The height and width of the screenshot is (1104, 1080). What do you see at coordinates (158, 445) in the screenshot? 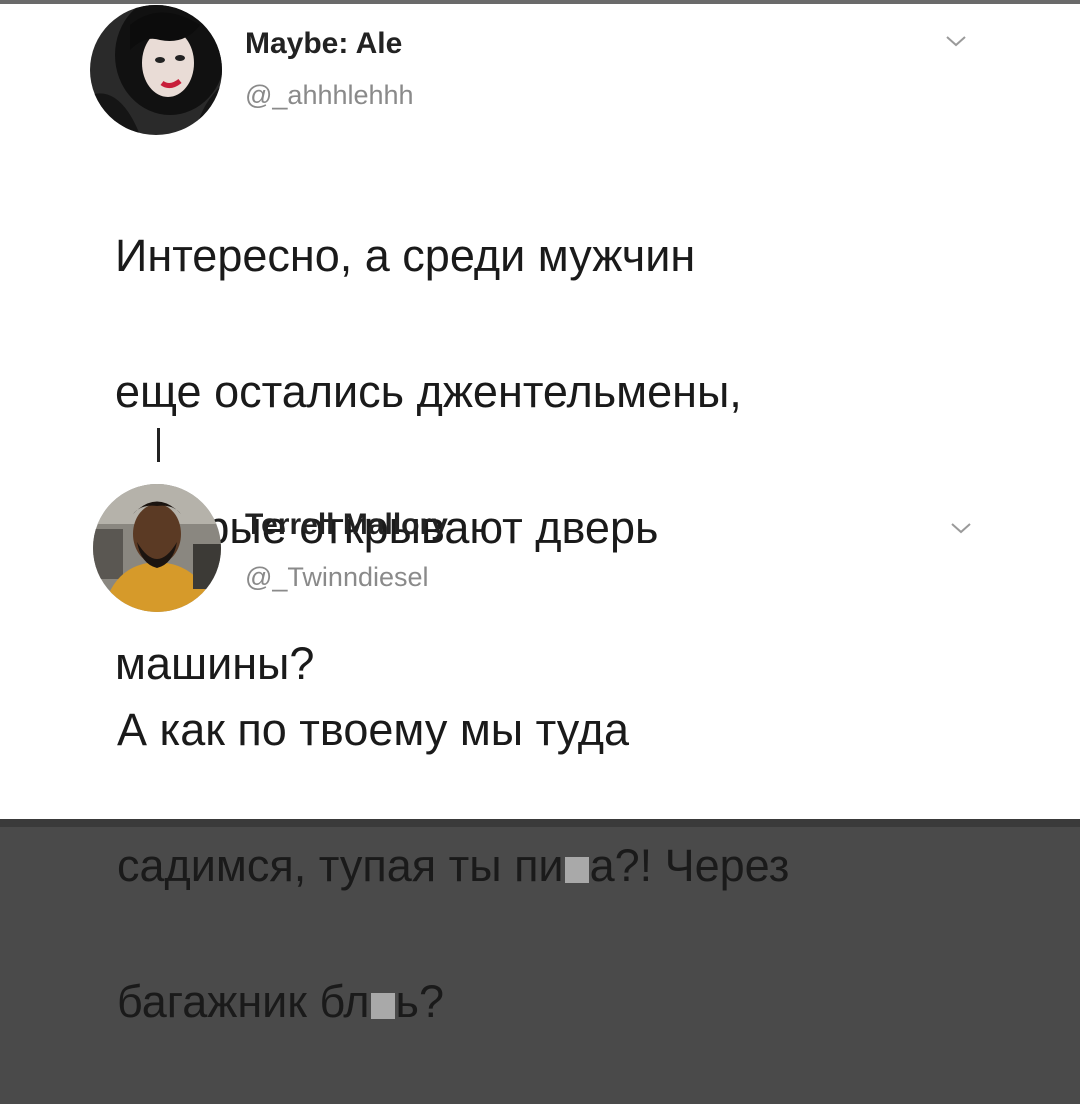
I see `thread-connector-line` at bounding box center [158, 445].